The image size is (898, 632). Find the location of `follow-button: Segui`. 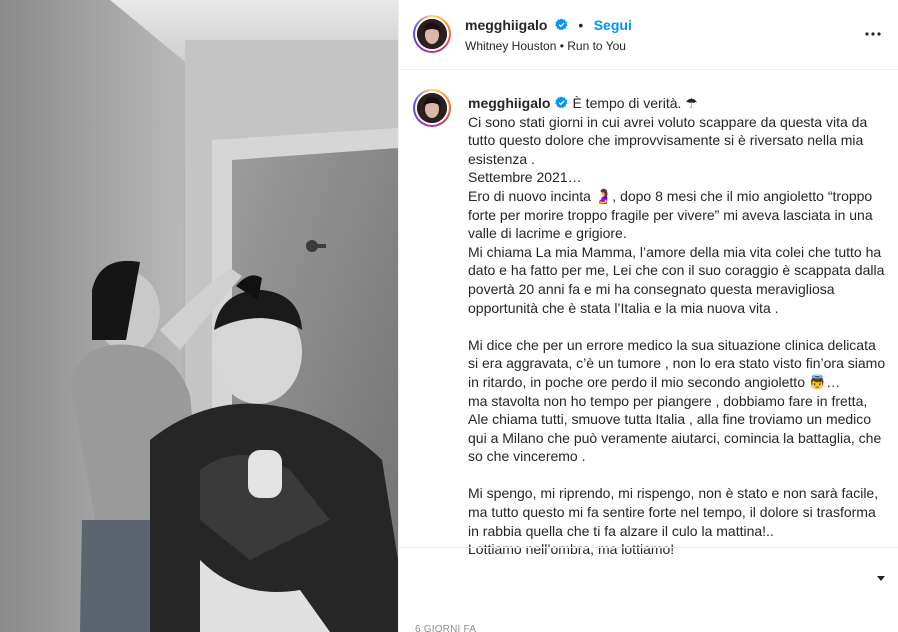

follow-button: Segui is located at coordinates (613, 25).